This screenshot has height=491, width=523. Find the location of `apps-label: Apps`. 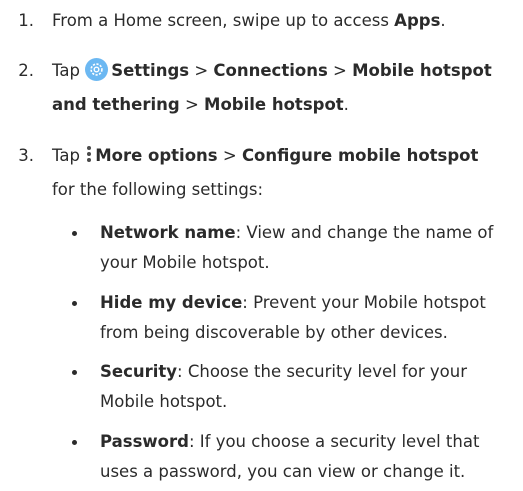

apps-label: Apps is located at coordinates (417, 20).